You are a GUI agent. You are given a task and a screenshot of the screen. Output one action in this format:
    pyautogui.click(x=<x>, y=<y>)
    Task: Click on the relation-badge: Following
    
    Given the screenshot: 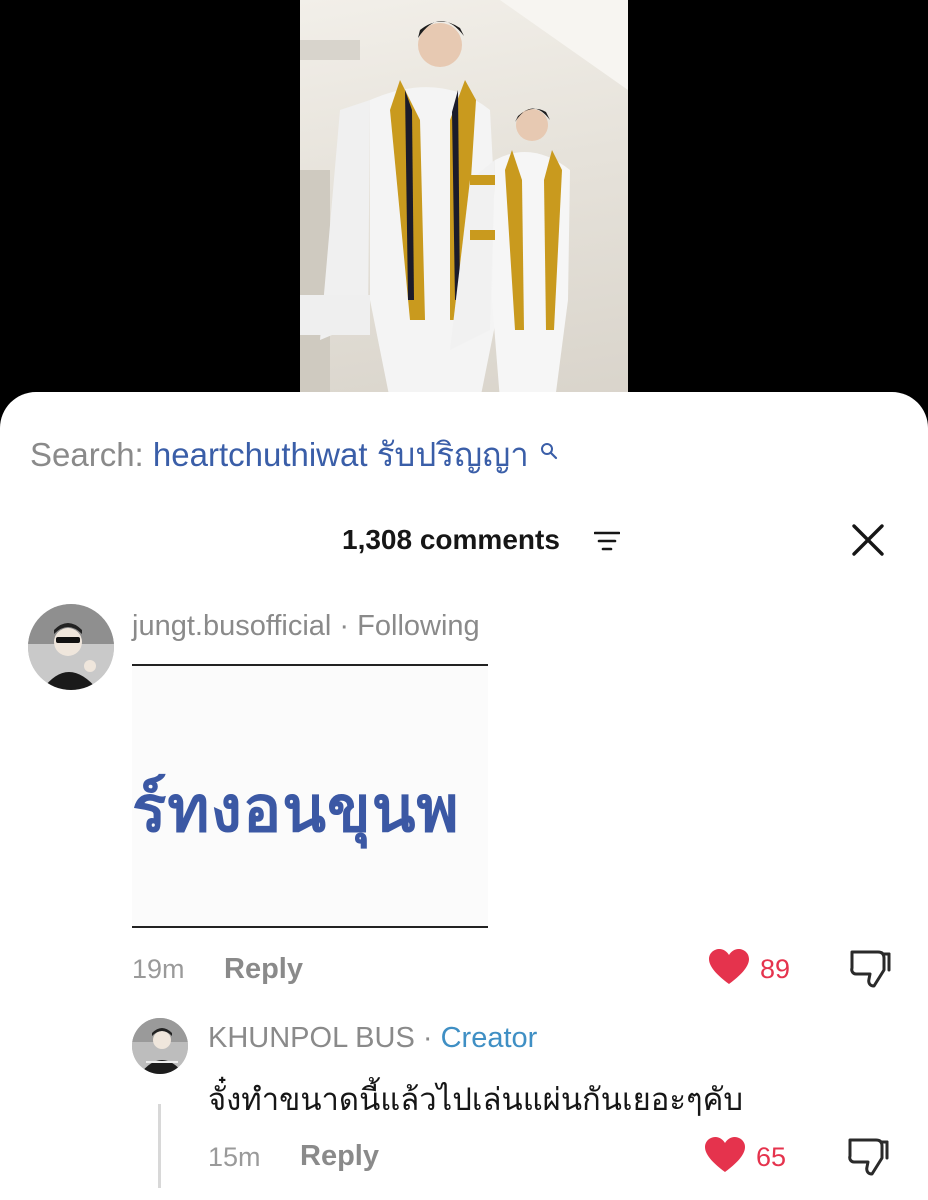 What is the action you would take?
    pyautogui.click(x=418, y=626)
    